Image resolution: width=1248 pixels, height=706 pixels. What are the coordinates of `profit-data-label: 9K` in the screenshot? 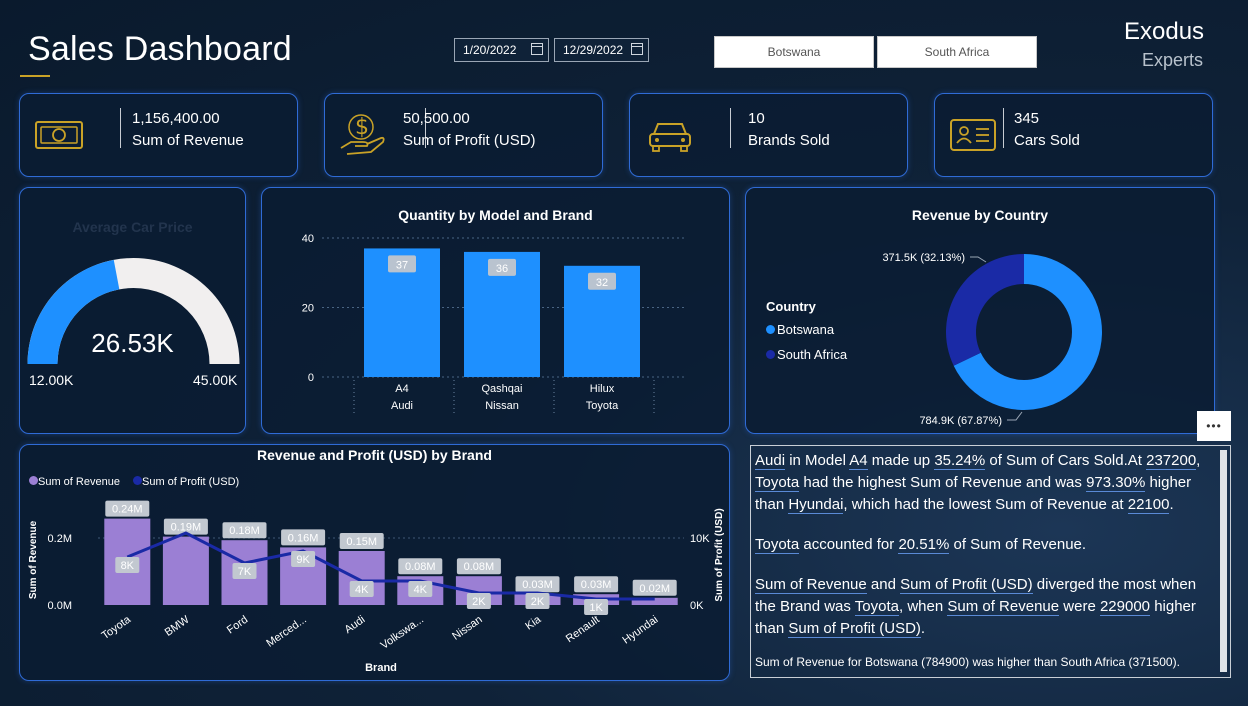 It's located at (303, 560).